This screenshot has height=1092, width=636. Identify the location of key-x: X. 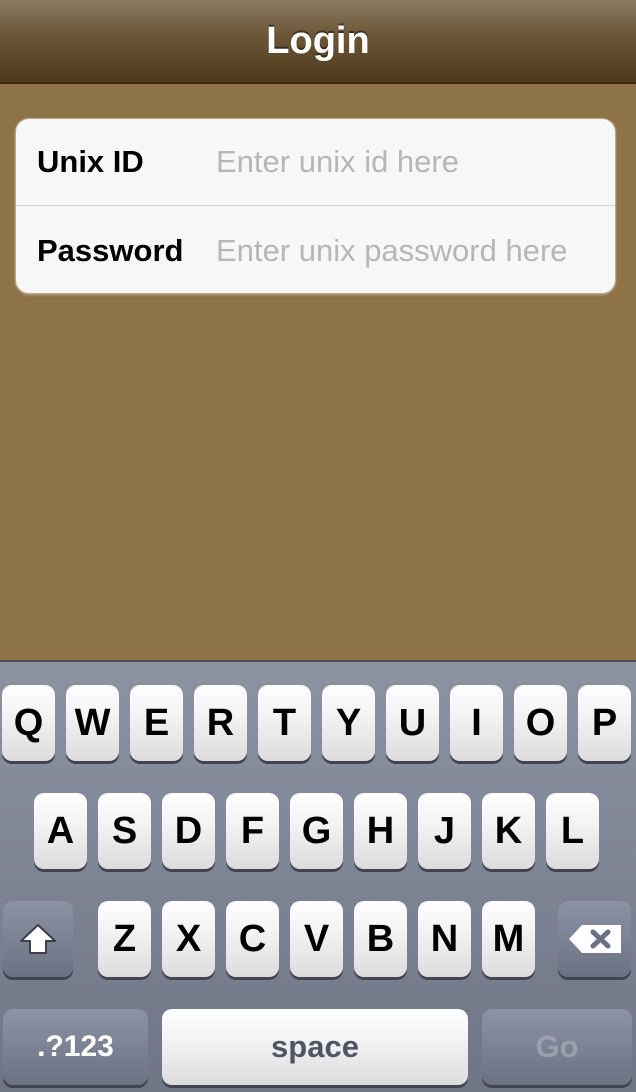
(188, 939).